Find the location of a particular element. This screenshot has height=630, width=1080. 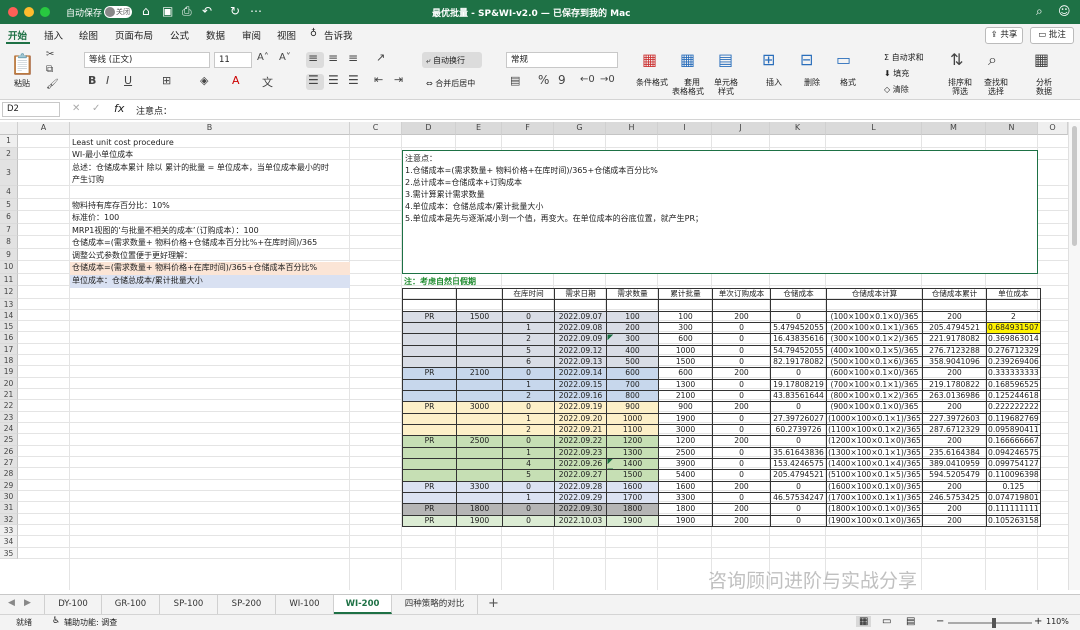

bold-icon: B is located at coordinates (92, 80).